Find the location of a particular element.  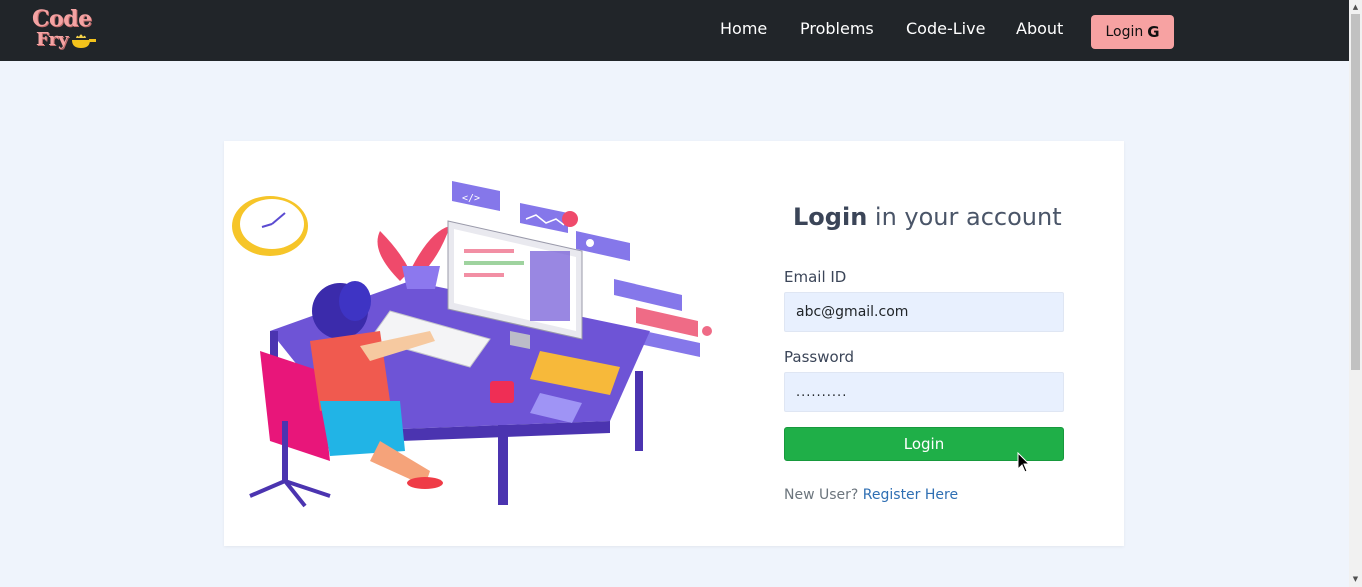

nav-home: Home is located at coordinates (743, 28).